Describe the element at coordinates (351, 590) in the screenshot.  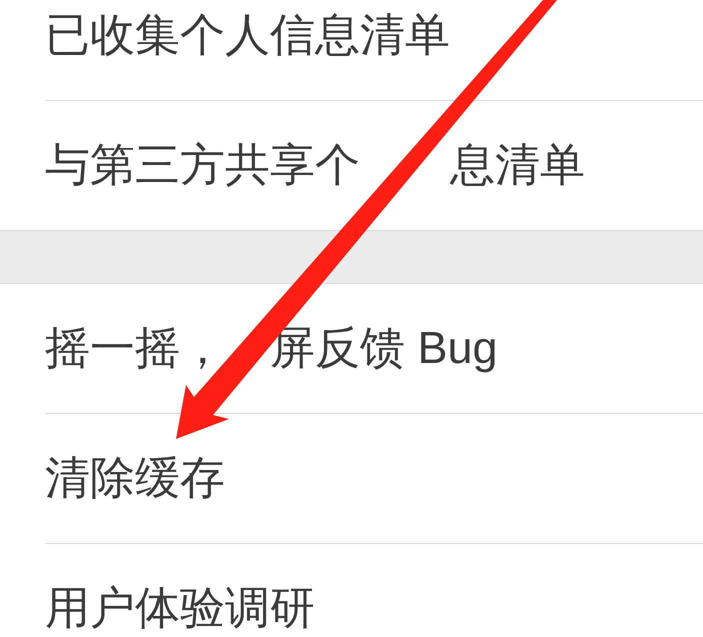
I see `menu-item: 用户体验调研` at that location.